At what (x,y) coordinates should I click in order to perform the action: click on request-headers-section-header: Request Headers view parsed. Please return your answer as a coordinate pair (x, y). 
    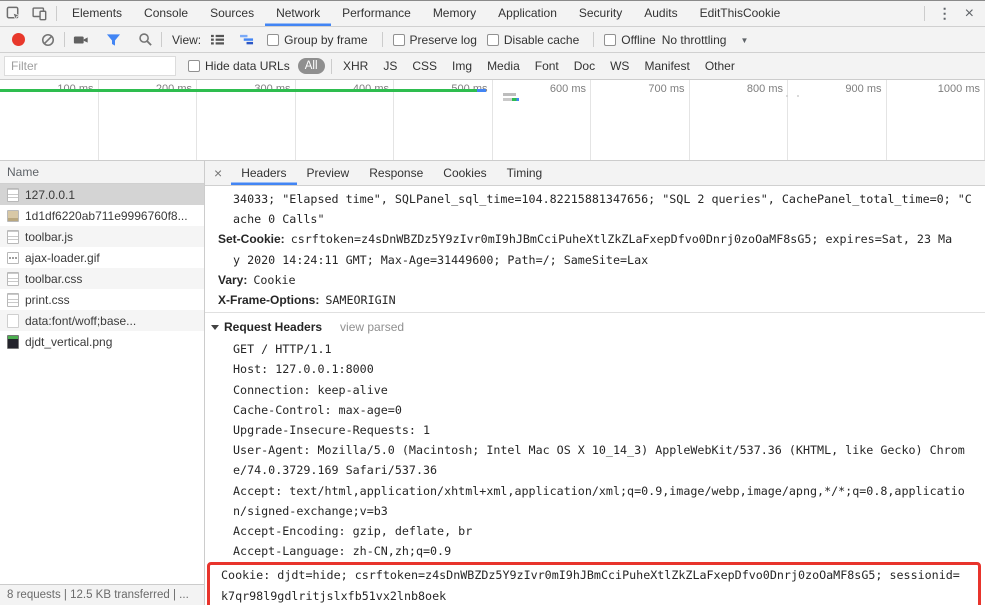
    Looking at the image, I should click on (595, 327).